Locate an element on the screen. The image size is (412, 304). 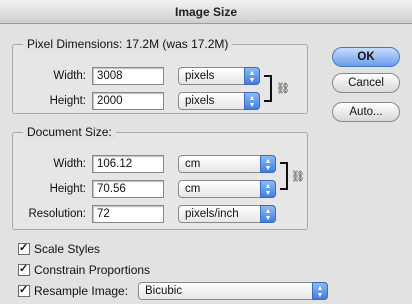
pixel-height-input: 2000 is located at coordinates (128, 101).